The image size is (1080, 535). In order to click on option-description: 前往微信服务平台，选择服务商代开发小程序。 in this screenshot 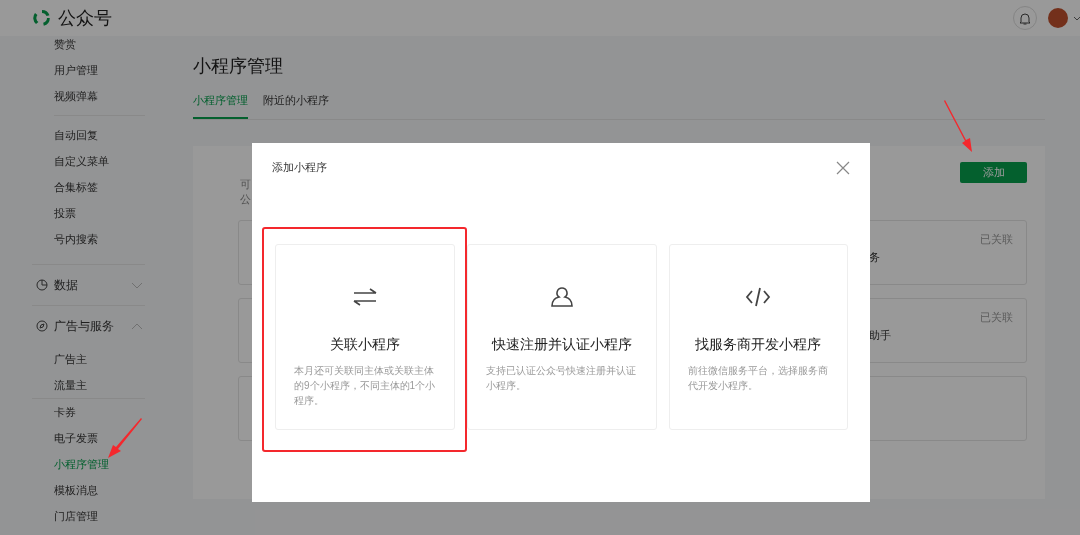, I will do `click(758, 379)`.